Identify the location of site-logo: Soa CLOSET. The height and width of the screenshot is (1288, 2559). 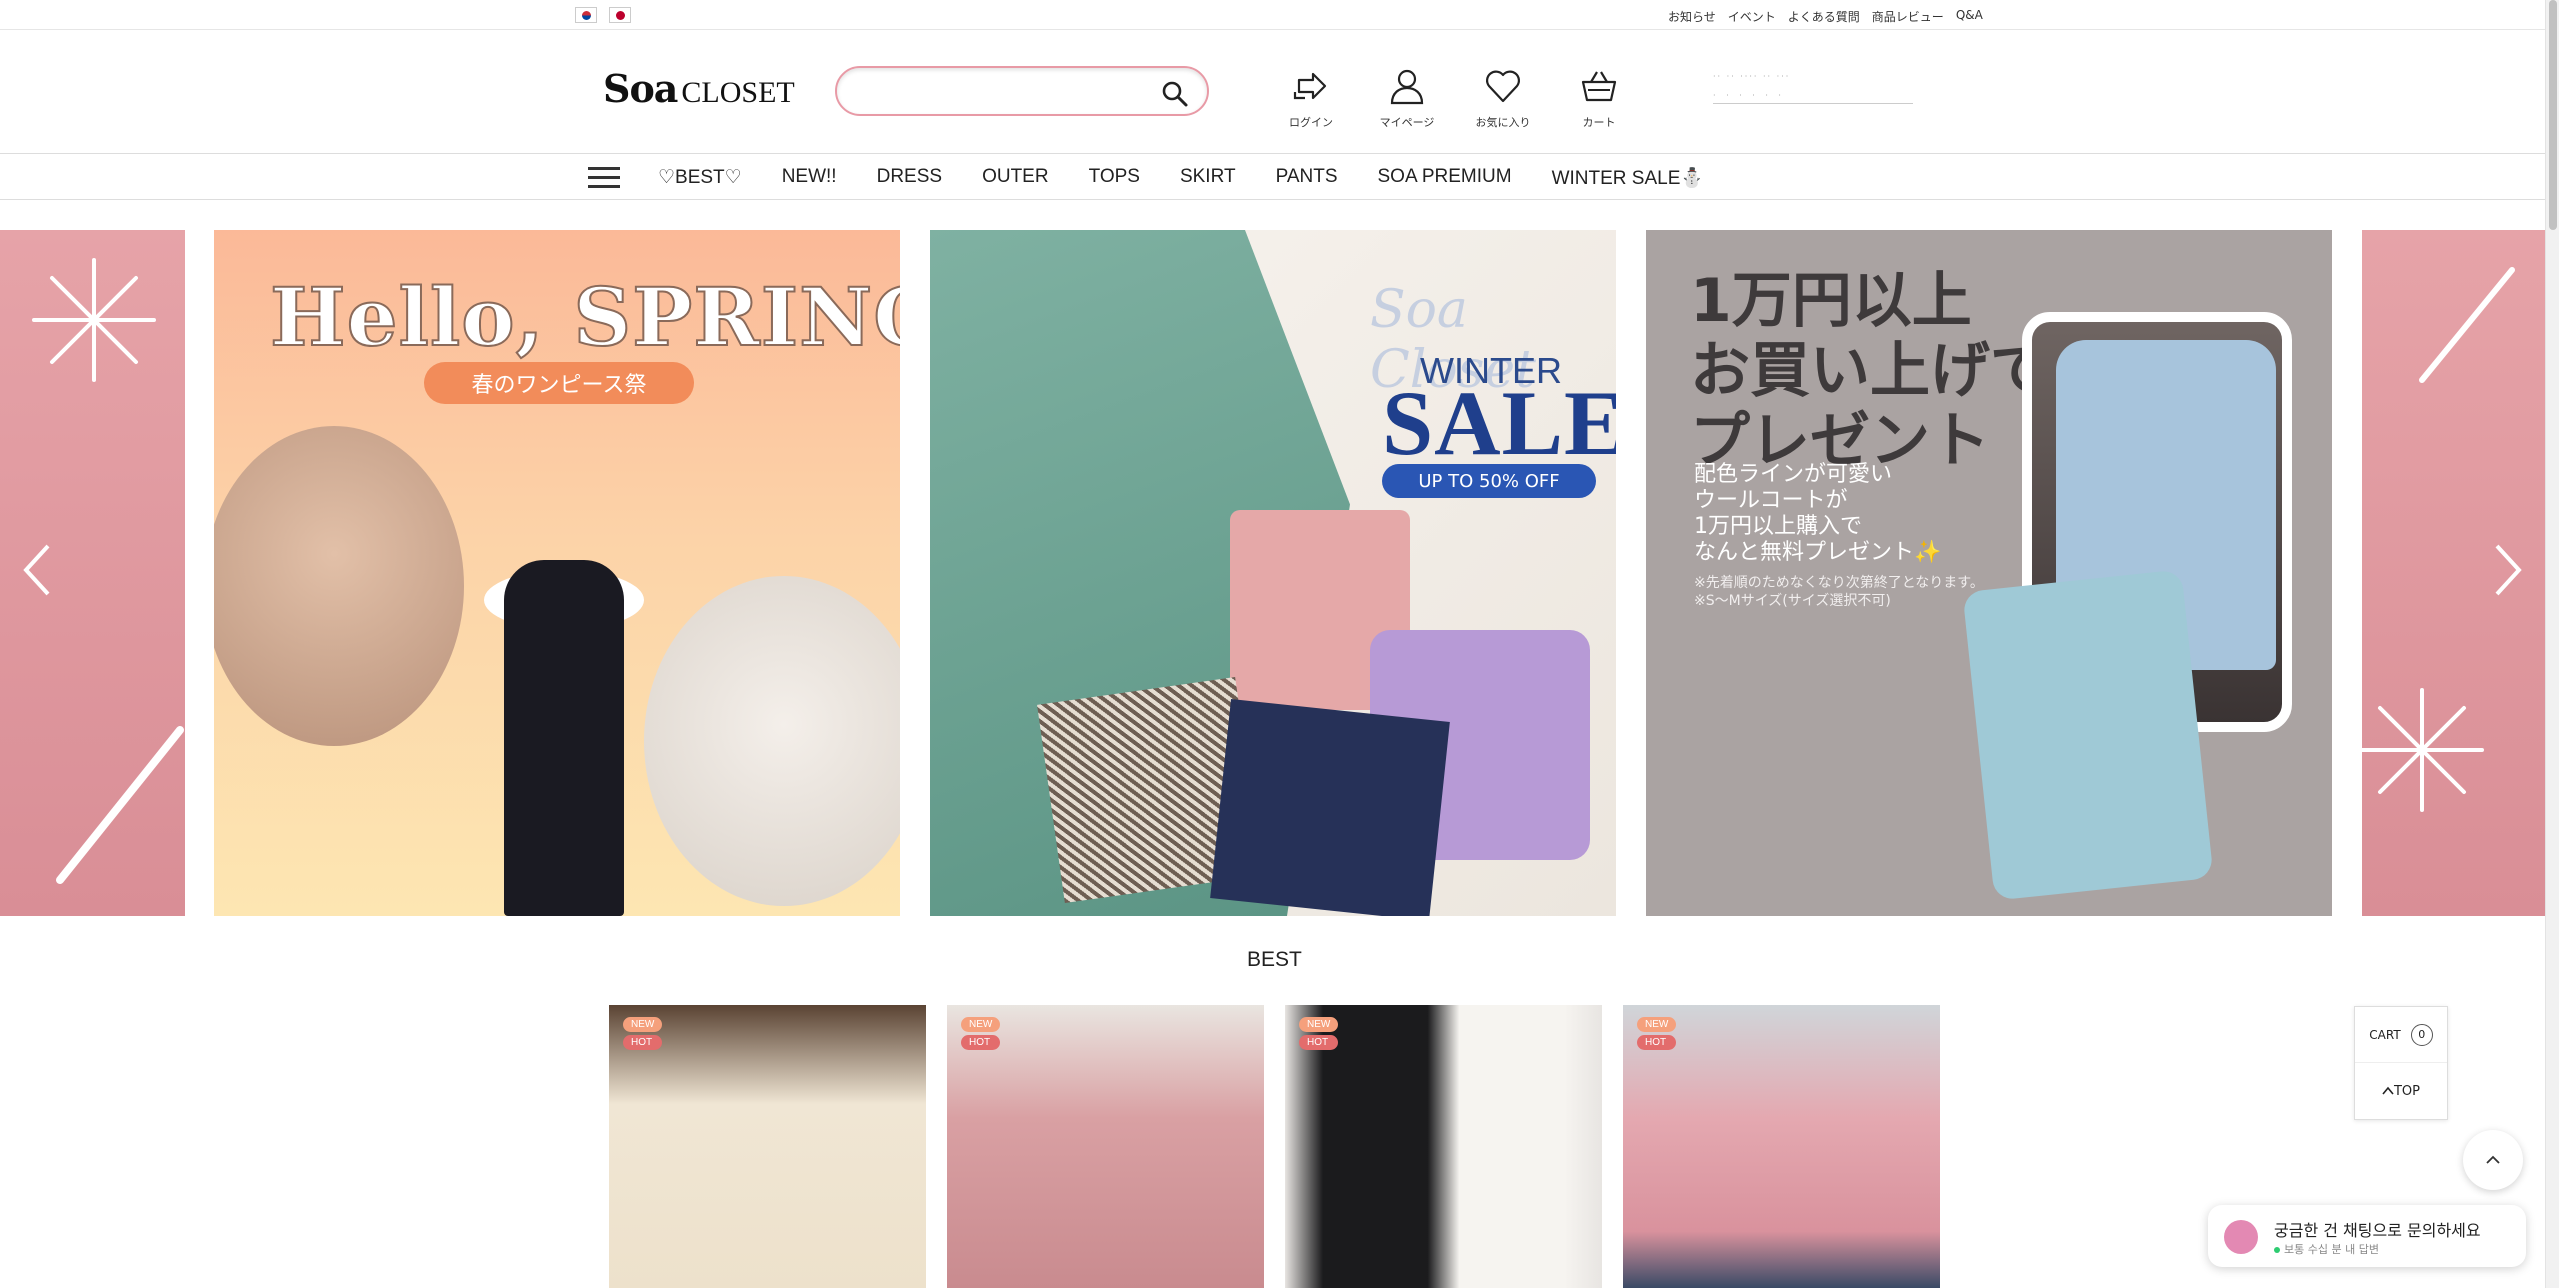
(699, 88).